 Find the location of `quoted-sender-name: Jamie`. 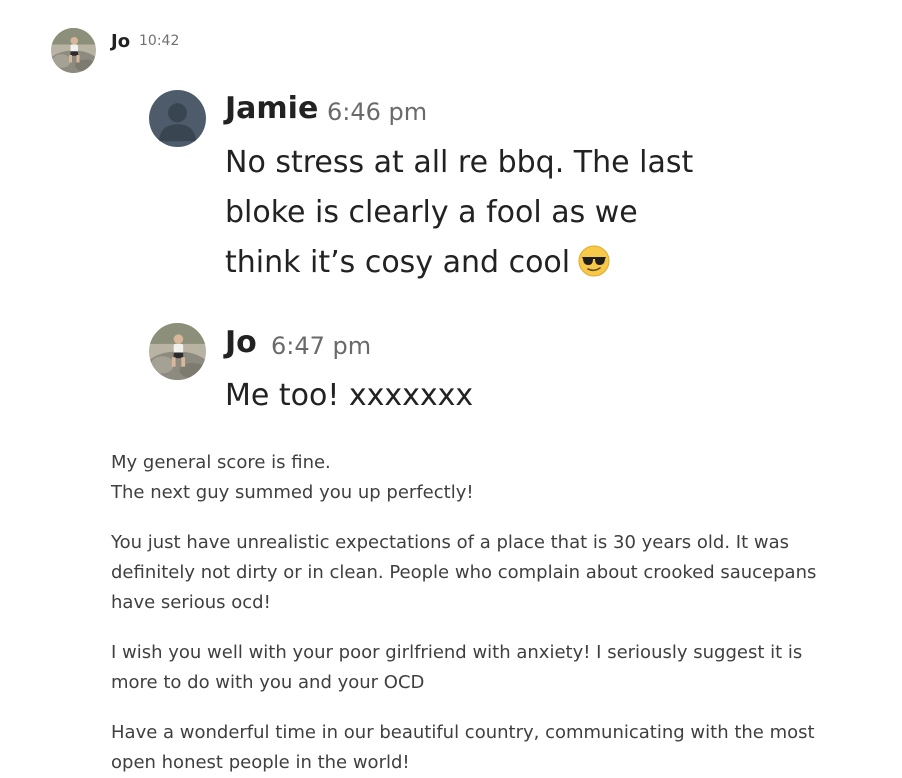

quoted-sender-name: Jamie is located at coordinates (272, 108).